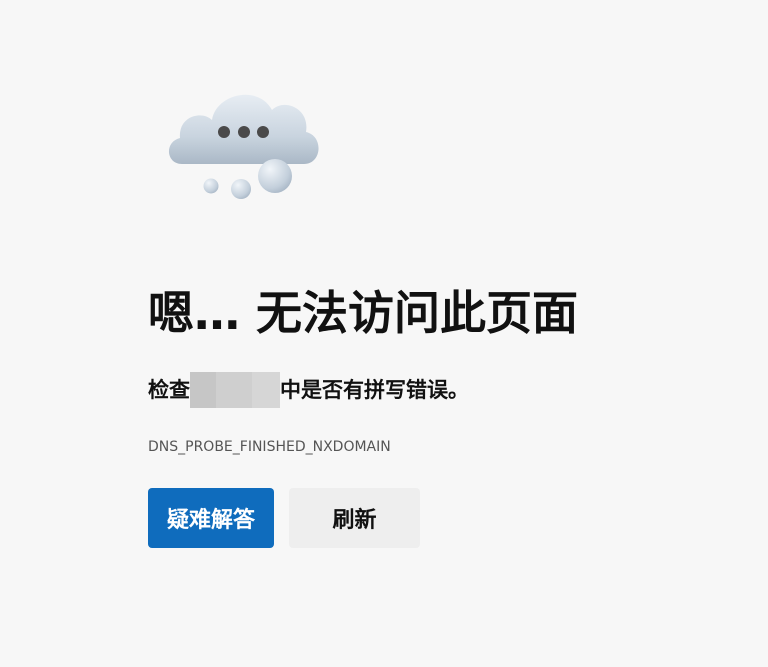 Image resolution: width=768 pixels, height=667 pixels. What do you see at coordinates (235, 390) in the screenshot?
I see `redacted-domain` at bounding box center [235, 390].